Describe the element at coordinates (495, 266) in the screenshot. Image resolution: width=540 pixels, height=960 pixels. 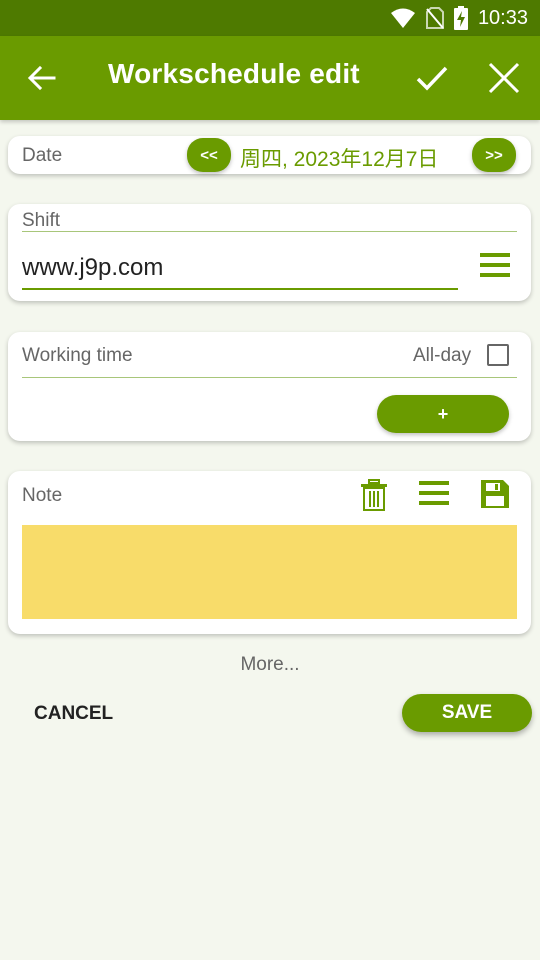
I see `shift-list-menu-icon` at that location.